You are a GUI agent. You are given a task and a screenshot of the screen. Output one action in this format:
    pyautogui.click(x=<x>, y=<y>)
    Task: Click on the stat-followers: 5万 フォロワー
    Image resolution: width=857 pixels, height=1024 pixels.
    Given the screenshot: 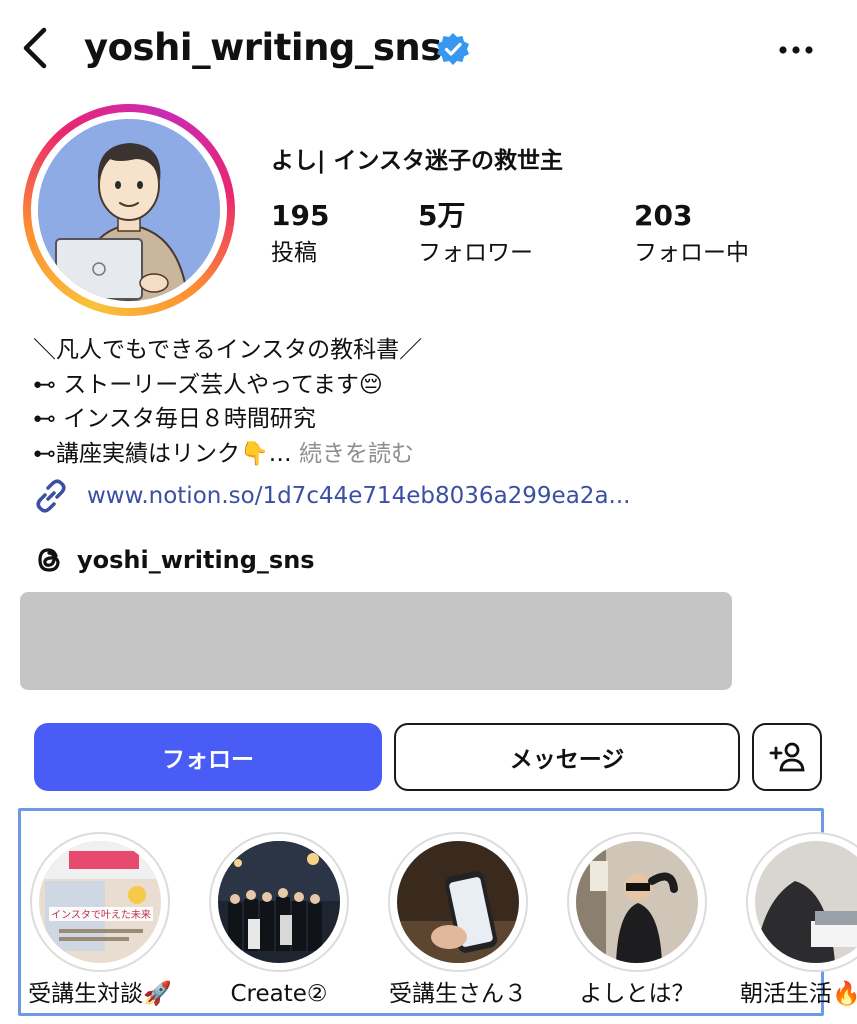 What is the action you would take?
    pyautogui.click(x=475, y=233)
    